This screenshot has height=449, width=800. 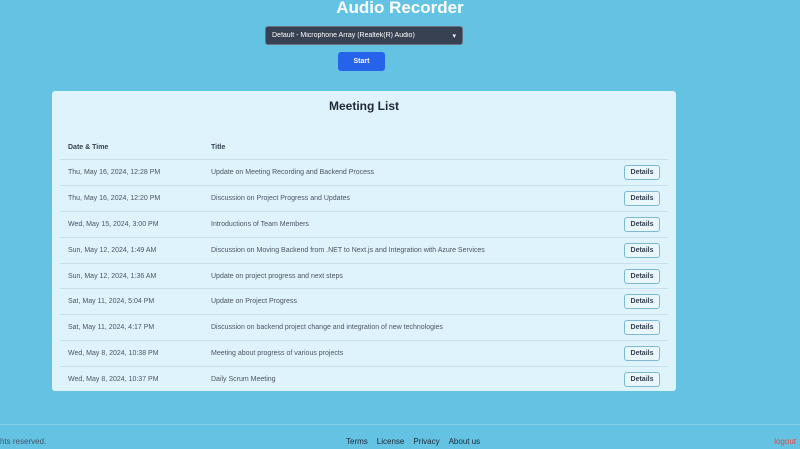 What do you see at coordinates (391, 441) in the screenshot?
I see `footer-link-license: License` at bounding box center [391, 441].